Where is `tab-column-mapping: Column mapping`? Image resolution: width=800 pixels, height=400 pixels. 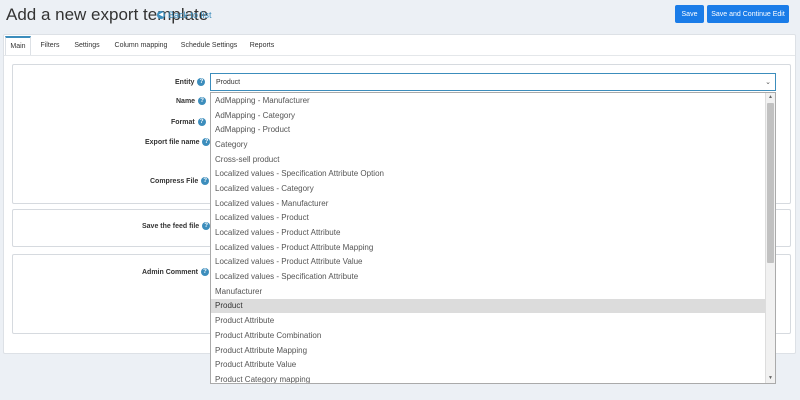 tab-column-mapping: Column mapping is located at coordinates (141, 45).